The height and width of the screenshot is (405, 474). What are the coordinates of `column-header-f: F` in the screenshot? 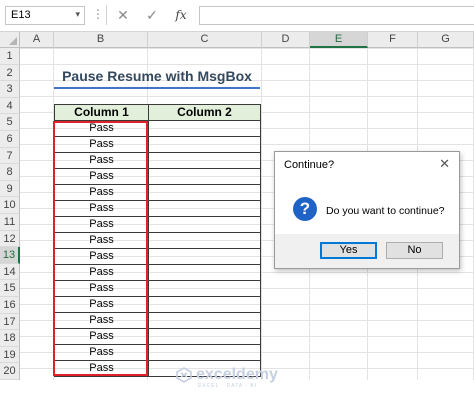 It's located at (393, 40).